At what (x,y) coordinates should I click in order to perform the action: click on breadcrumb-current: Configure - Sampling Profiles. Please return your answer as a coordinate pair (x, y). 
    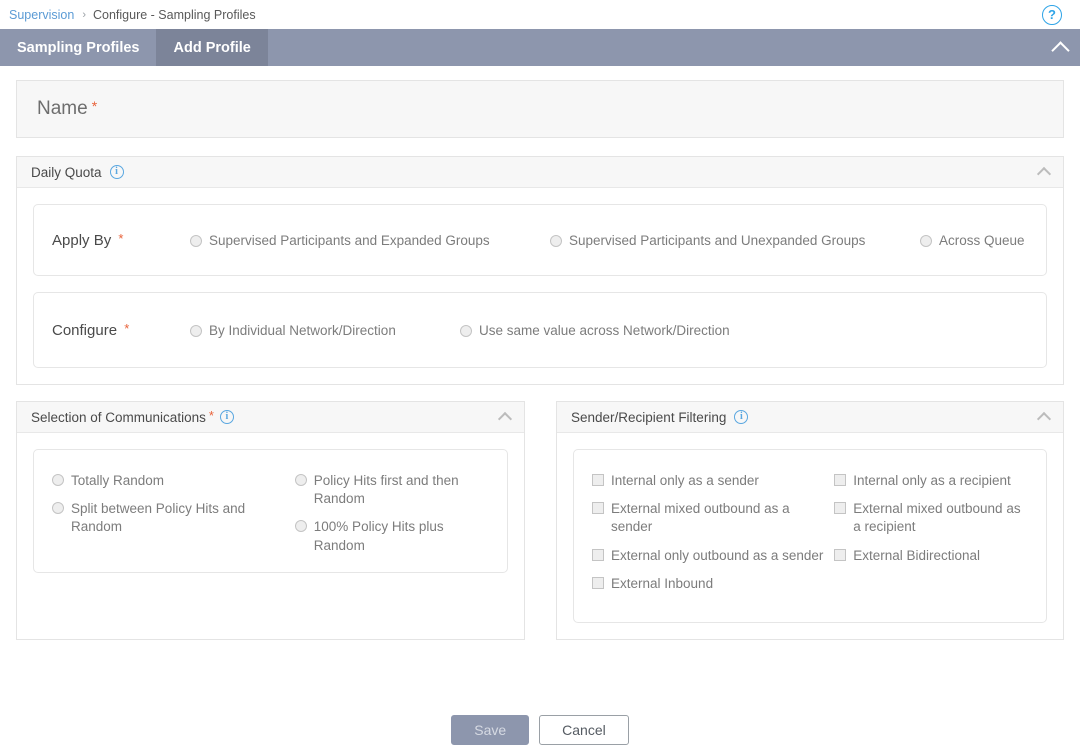
    Looking at the image, I should click on (174, 14).